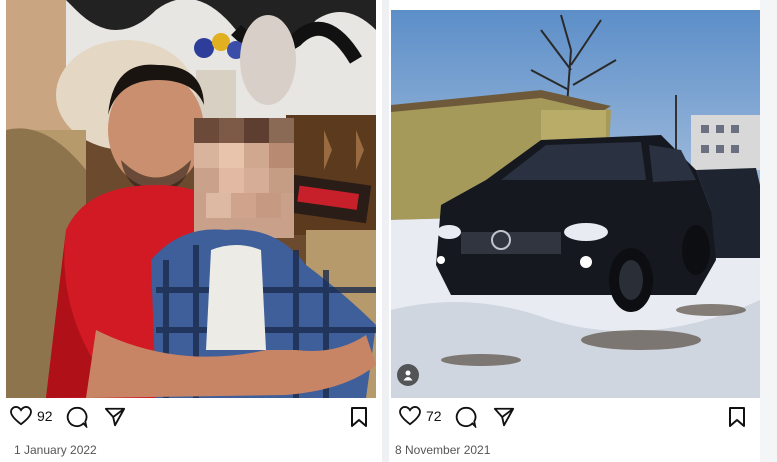  Describe the element at coordinates (434, 416) in the screenshot. I see `like-count: 72` at that location.